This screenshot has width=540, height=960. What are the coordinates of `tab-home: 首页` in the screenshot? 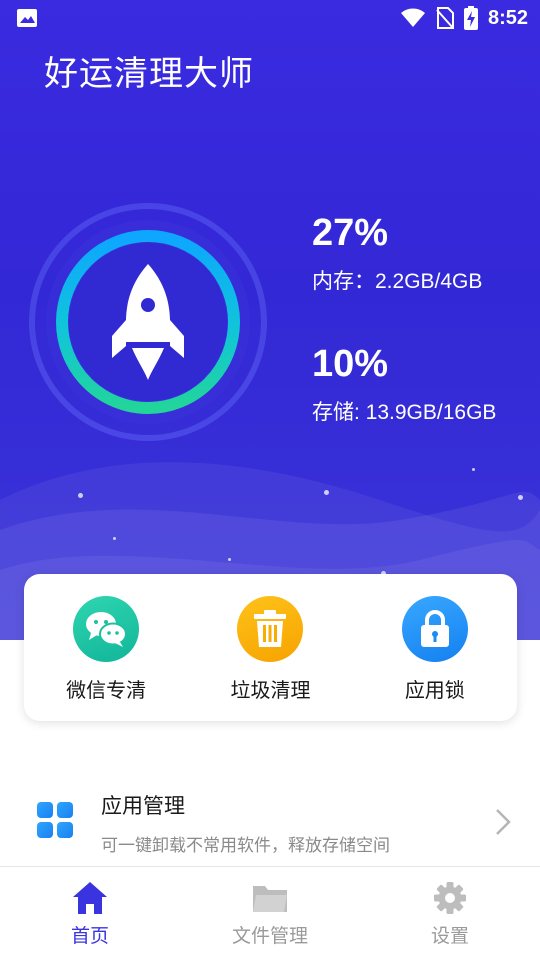 It's located at (90, 913).